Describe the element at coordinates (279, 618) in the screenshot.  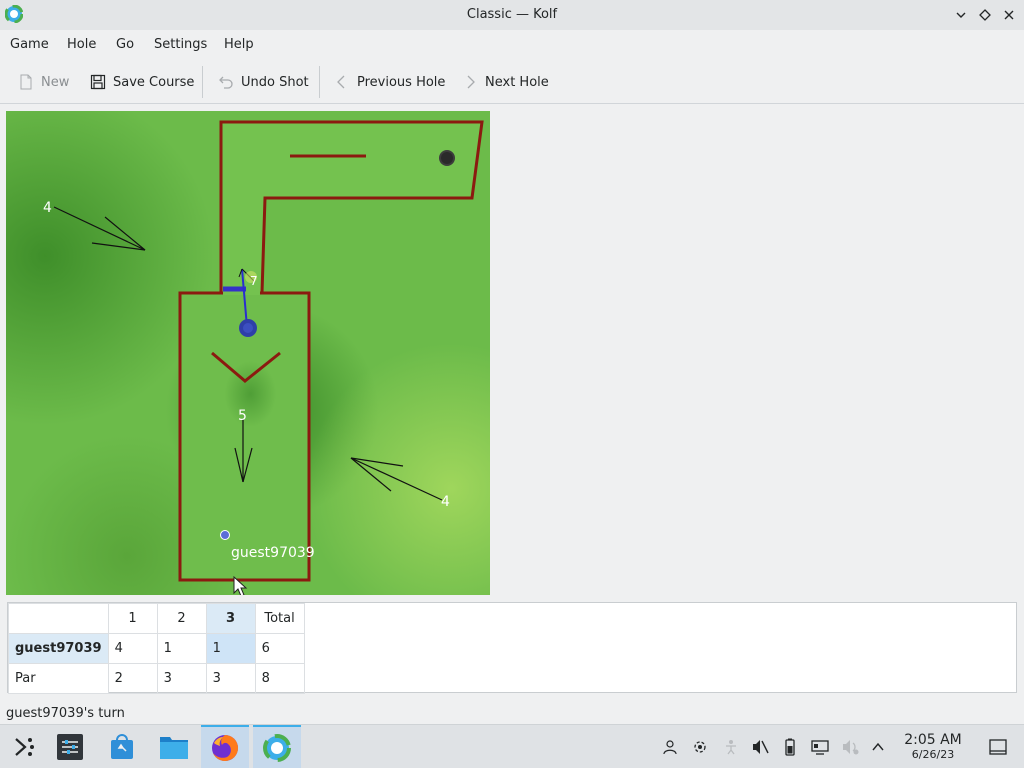
I see `score-header-total: Total` at that location.